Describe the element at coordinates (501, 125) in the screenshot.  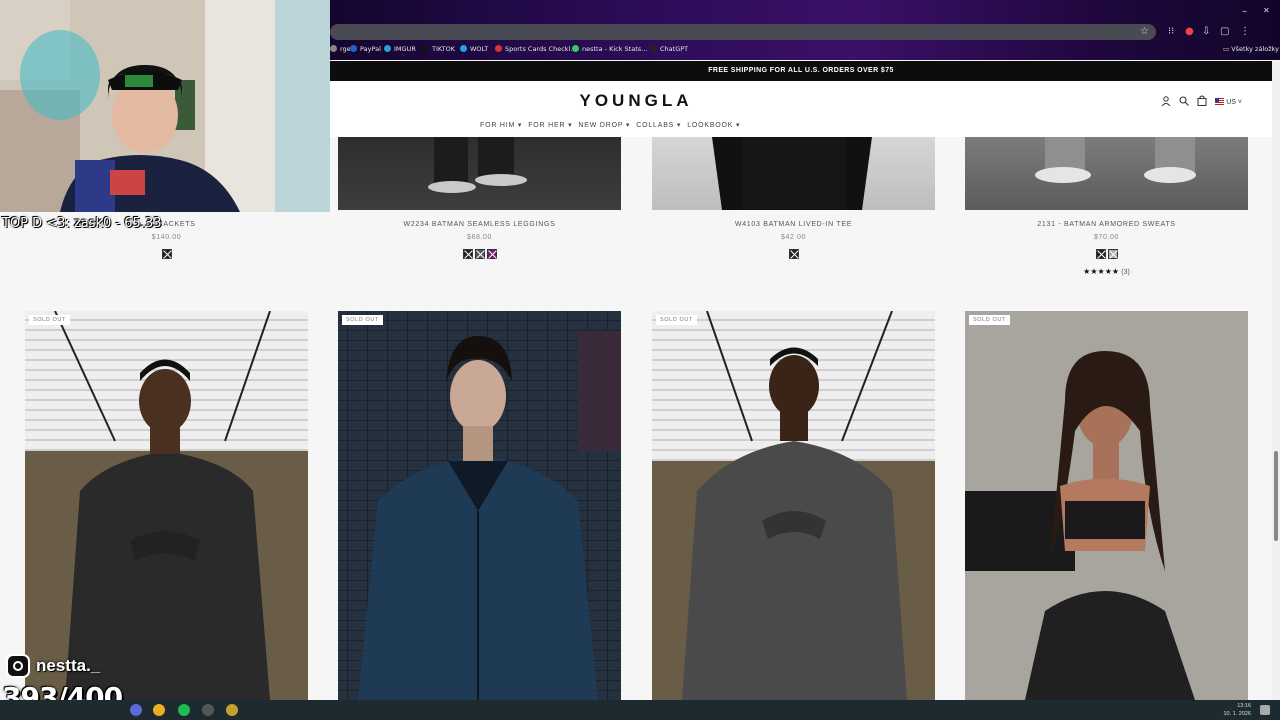
I see `nav-for-him: FOR HIM ▾` at that location.